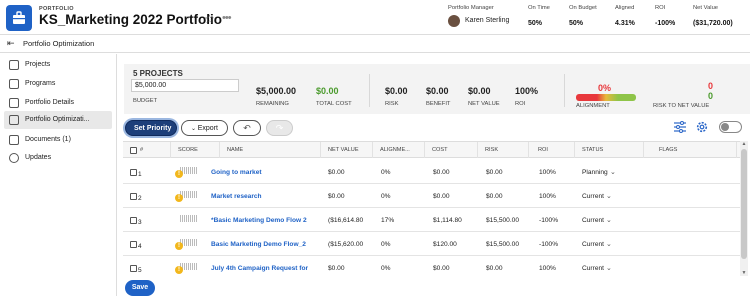 This screenshot has width=750, height=296. I want to click on project-name-link: Basic Marketing Demo Flow_2, so click(266, 244).